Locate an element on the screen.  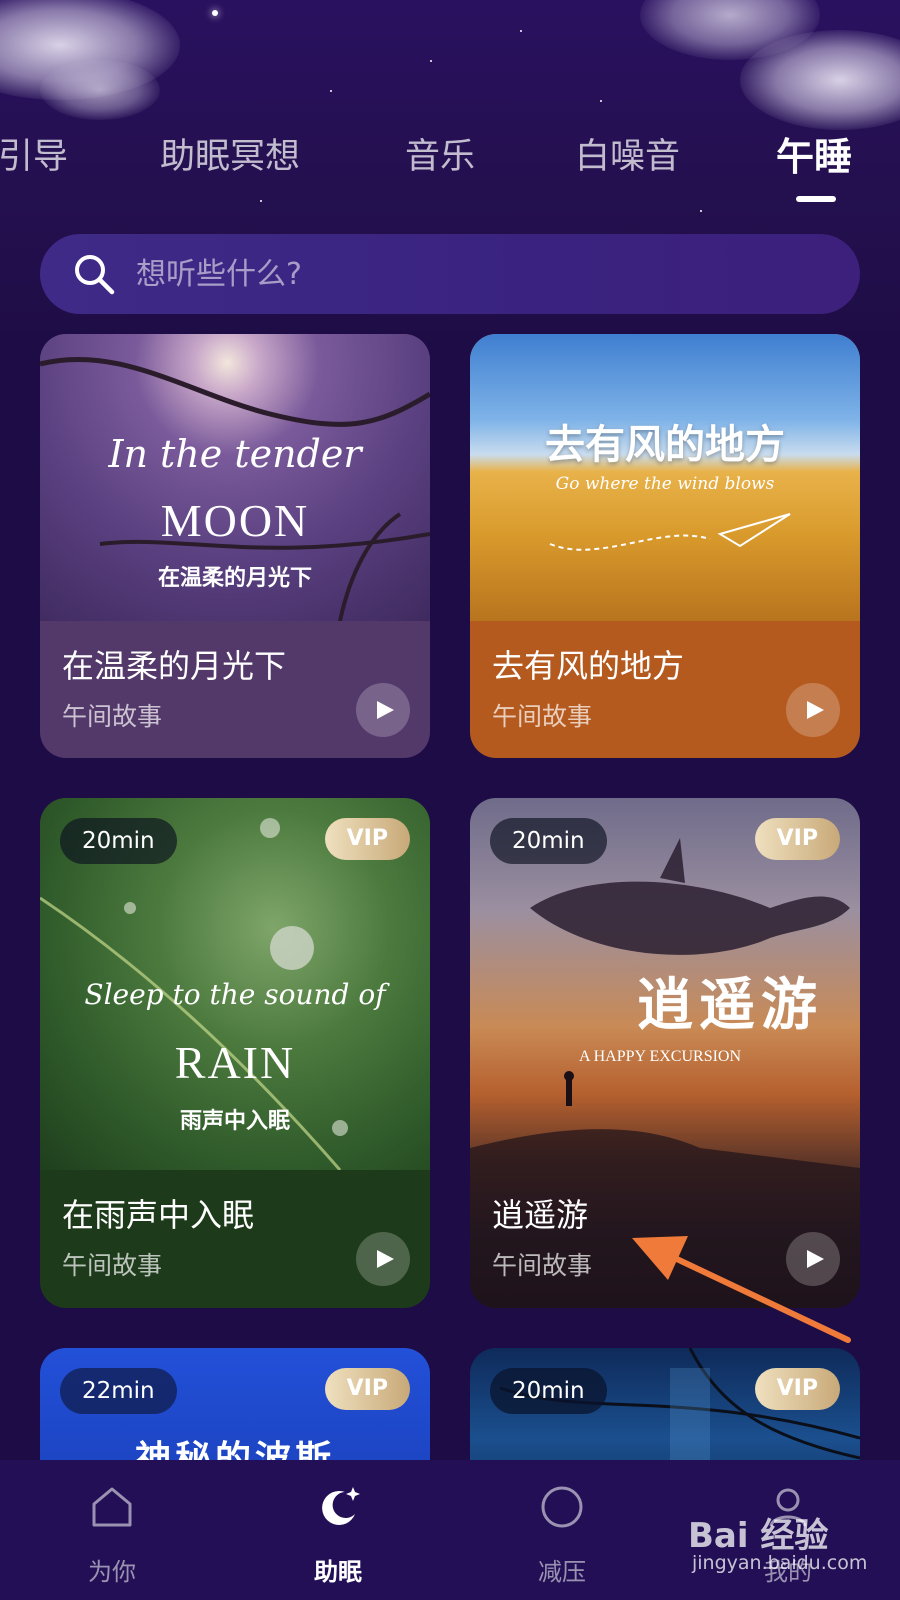
card-info: 在温柔的月光下 午间故事 is located at coordinates (235, 689).